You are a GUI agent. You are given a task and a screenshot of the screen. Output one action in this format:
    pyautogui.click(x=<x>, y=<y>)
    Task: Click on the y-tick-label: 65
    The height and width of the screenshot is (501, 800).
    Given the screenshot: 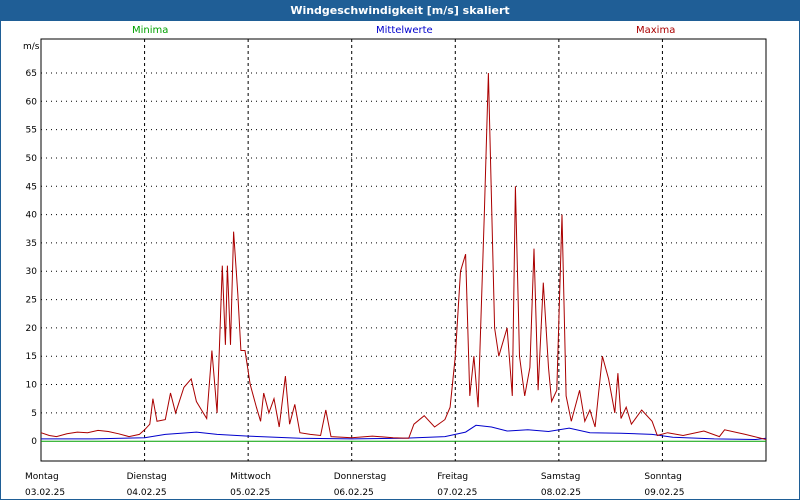 What is the action you would take?
    pyautogui.click(x=31, y=74)
    